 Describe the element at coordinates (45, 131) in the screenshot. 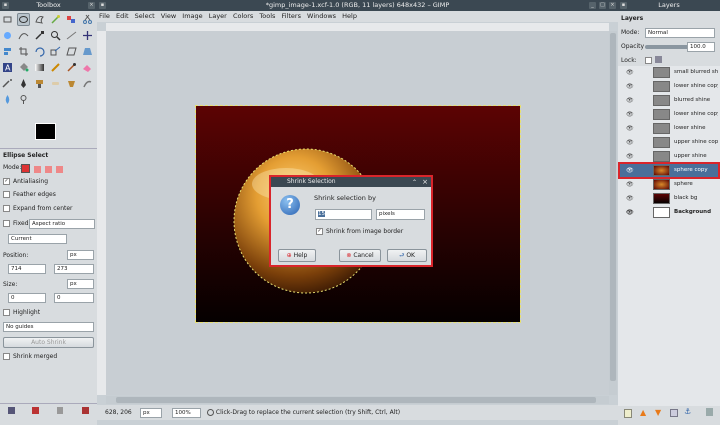

I see `foreground-color-swatch` at that location.